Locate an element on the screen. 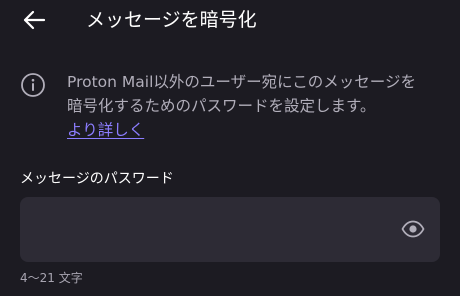 This screenshot has width=460, height=296. page-title: メッセージを暗号化 is located at coordinates (171, 20).